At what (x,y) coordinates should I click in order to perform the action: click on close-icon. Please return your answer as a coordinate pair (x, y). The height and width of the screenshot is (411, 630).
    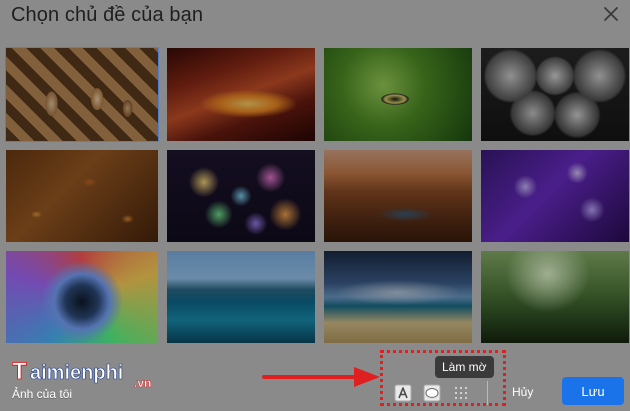
    Looking at the image, I should click on (611, 14).